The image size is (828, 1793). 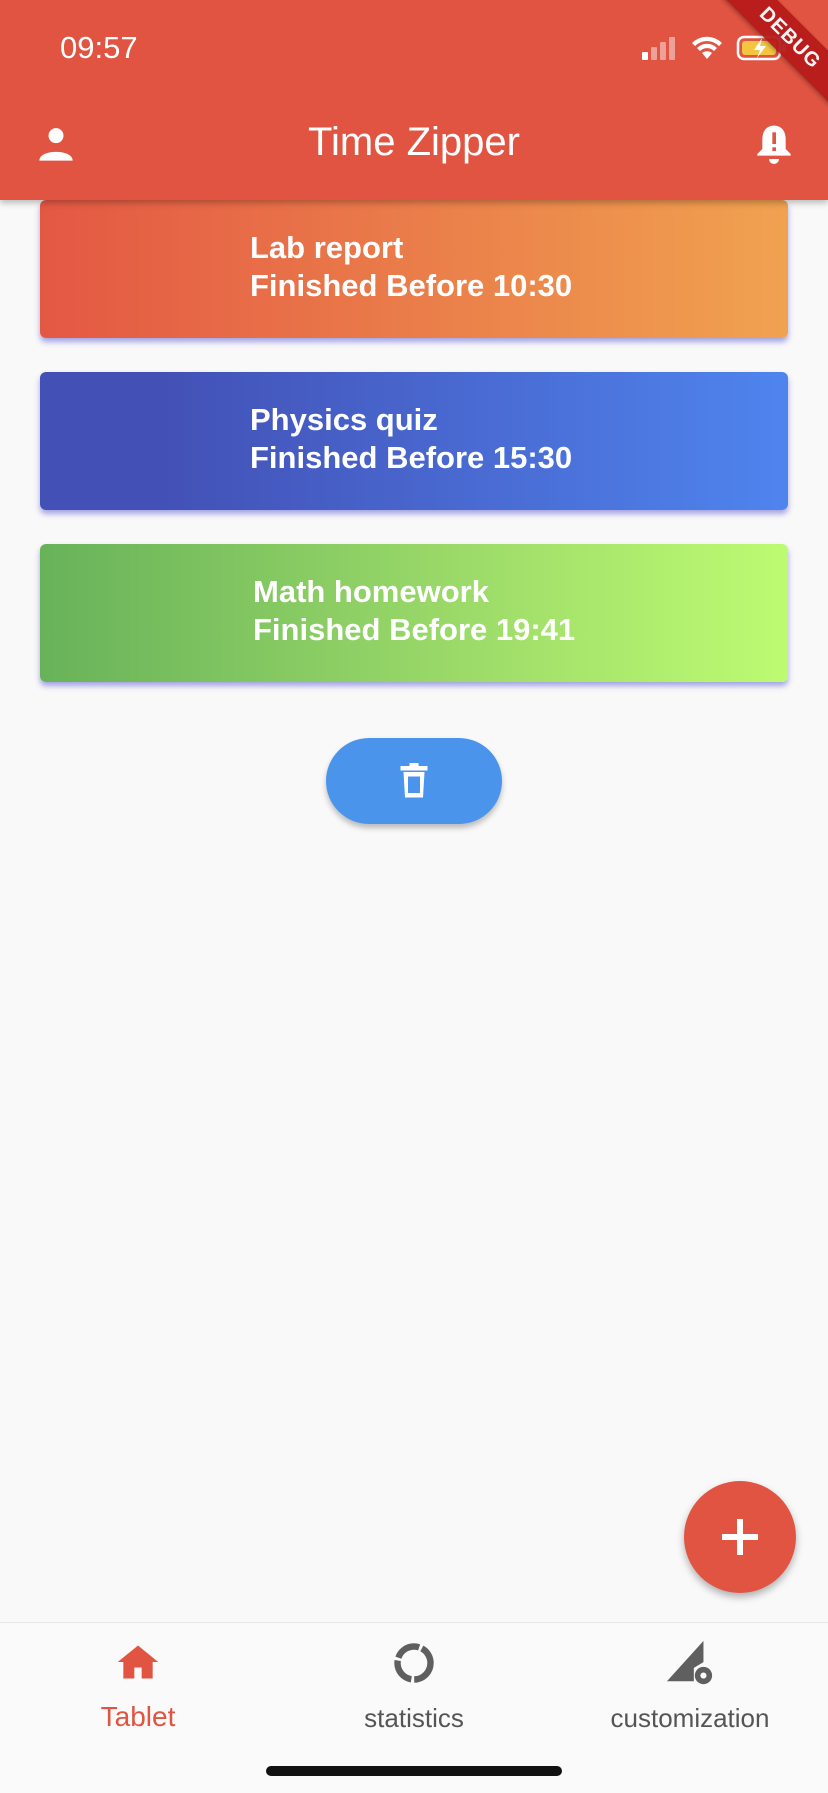 I want to click on status-time: 09:57, so click(x=99, y=47).